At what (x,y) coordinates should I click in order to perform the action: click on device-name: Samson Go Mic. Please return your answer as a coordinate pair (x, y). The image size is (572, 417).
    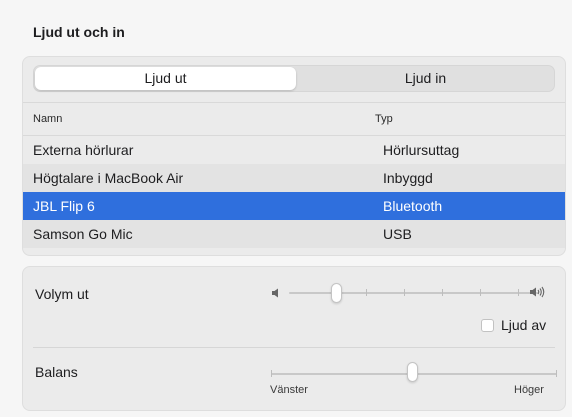
    Looking at the image, I should click on (83, 234).